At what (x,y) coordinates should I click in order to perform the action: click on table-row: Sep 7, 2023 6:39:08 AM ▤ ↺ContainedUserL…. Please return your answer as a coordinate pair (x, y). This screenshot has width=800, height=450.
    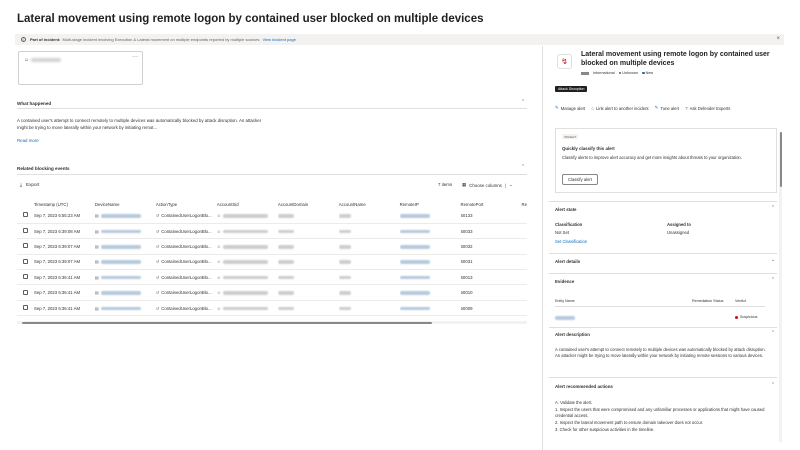
    Looking at the image, I should click on (272, 230).